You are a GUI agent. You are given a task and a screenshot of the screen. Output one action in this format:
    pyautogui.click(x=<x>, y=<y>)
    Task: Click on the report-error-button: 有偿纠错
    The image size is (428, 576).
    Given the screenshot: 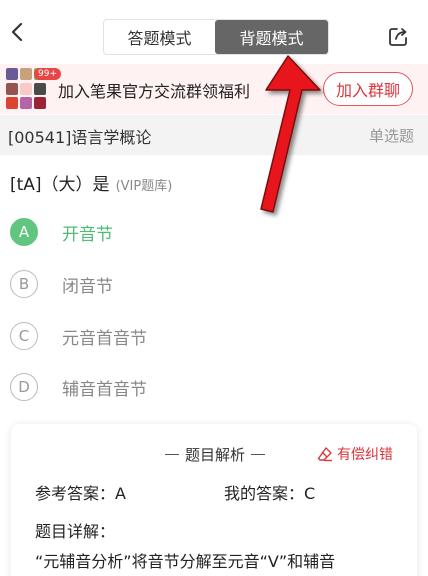 What is the action you would take?
    pyautogui.click(x=355, y=454)
    